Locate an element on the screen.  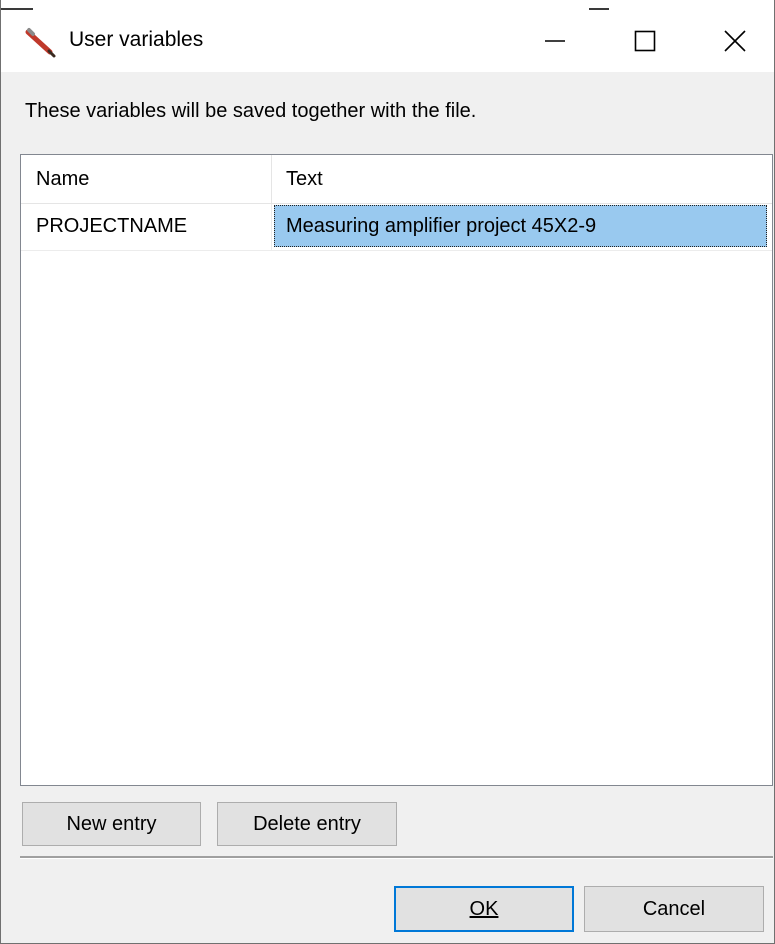
ok-button-label: OK is located at coordinates (484, 908).